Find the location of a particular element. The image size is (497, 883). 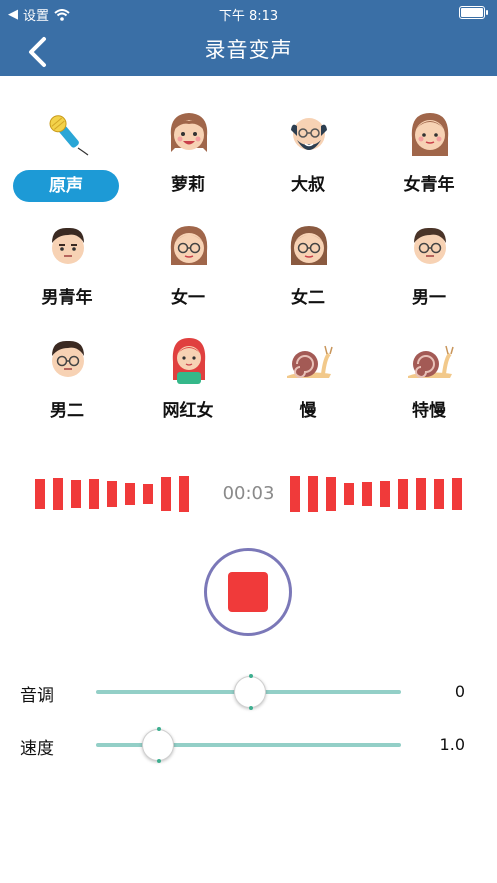

voice-option-young-man: 男青年 is located at coordinates (67, 265).